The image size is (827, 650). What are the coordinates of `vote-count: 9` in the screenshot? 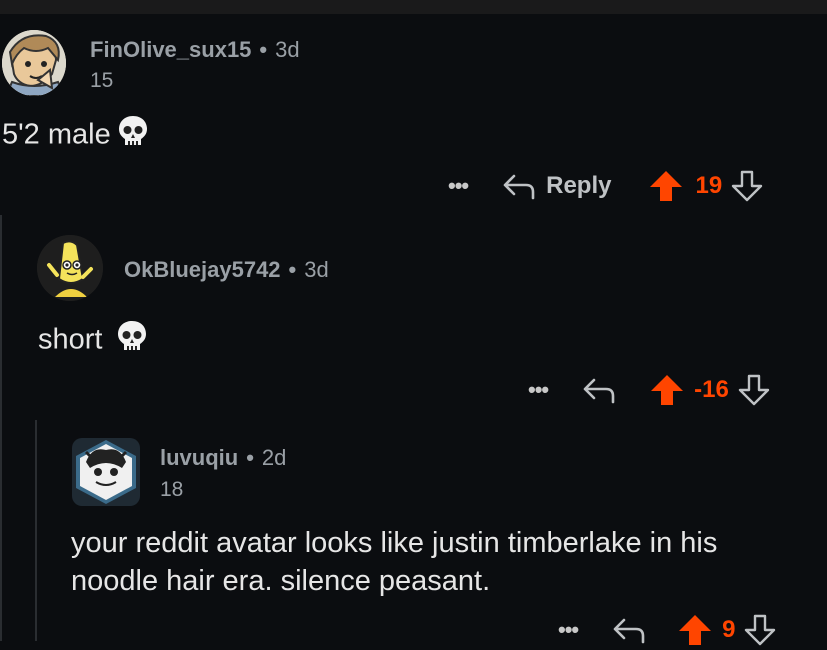 It's located at (729, 629).